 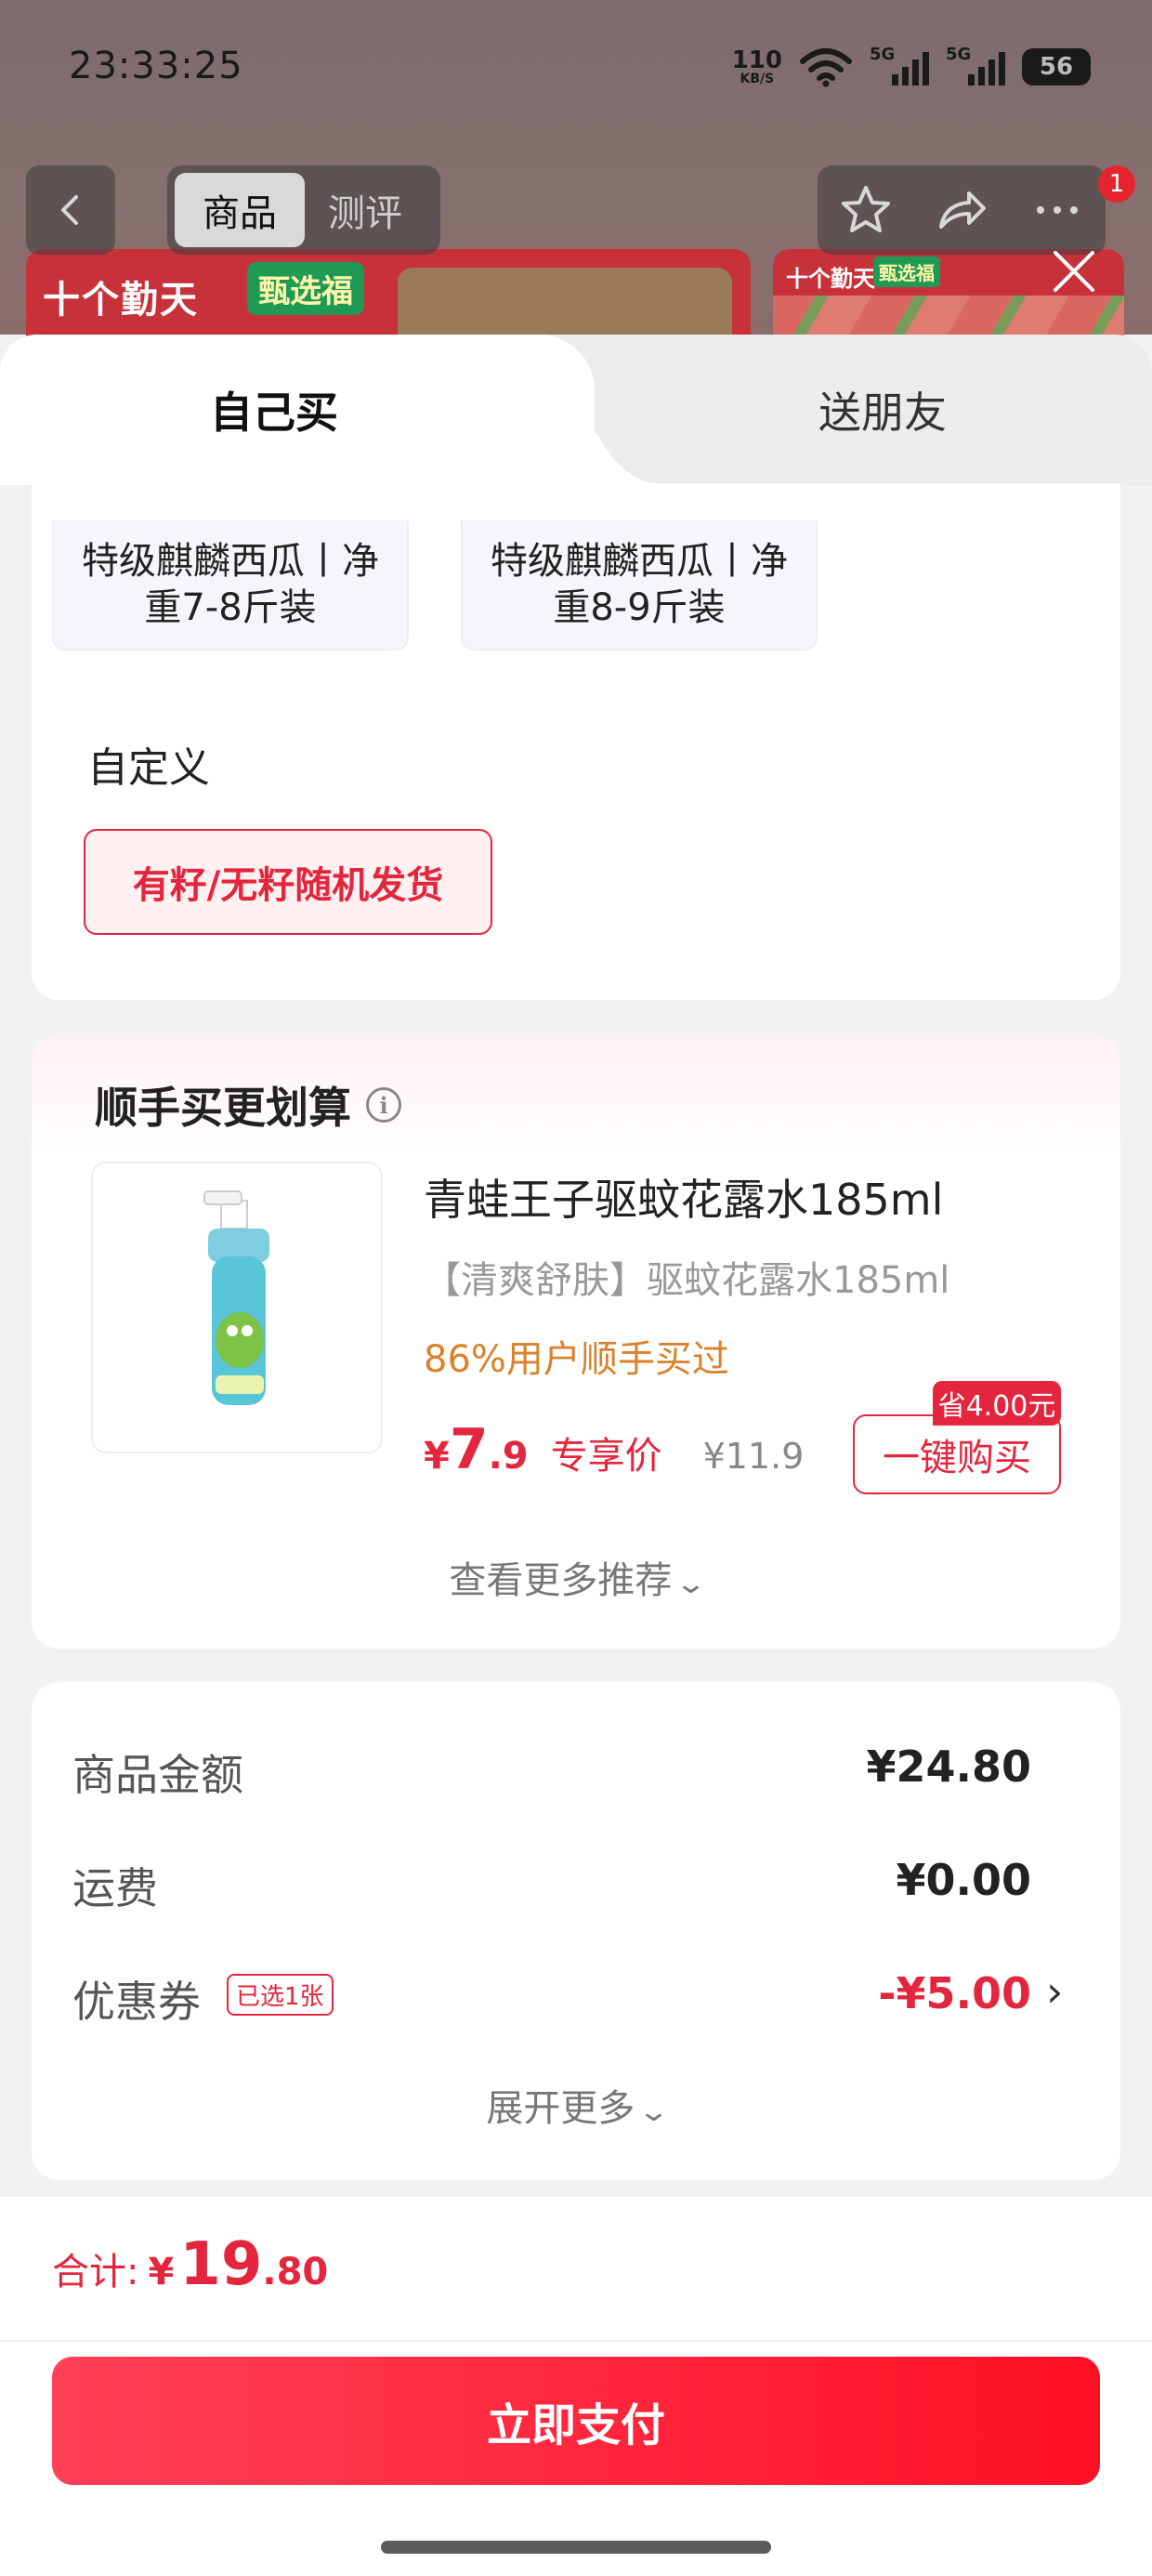 What do you see at coordinates (963, 1880) in the screenshot?
I see `summary-value-shipping: ¥0.00` at bounding box center [963, 1880].